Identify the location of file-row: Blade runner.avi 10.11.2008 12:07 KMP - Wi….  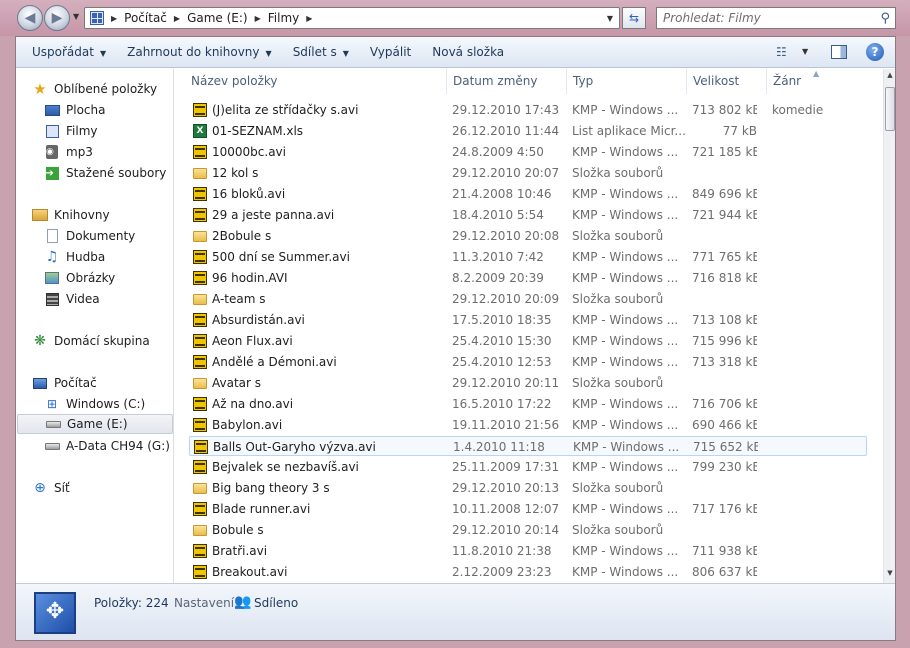
(528, 509).